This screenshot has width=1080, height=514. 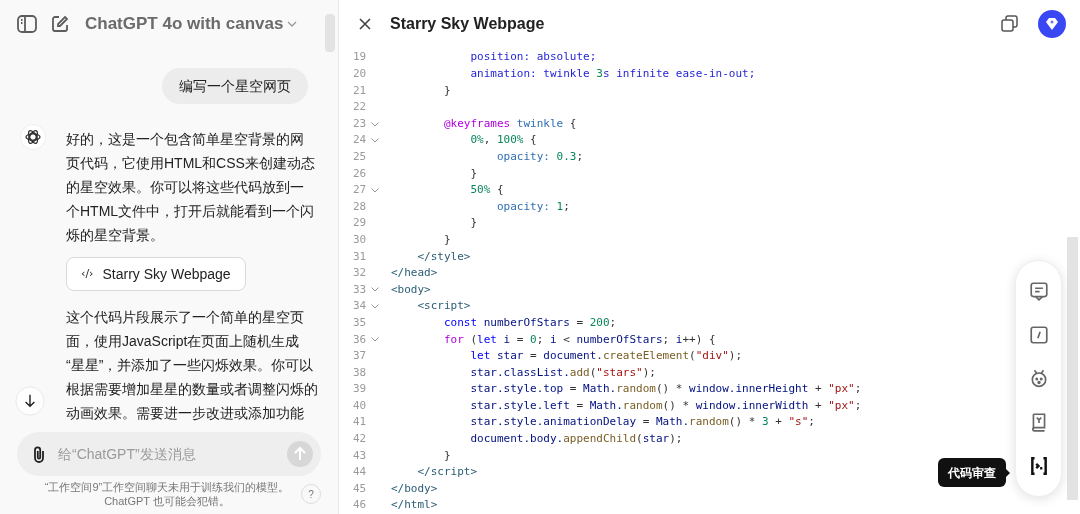 I want to click on line-number: 37, so click(x=360, y=356).